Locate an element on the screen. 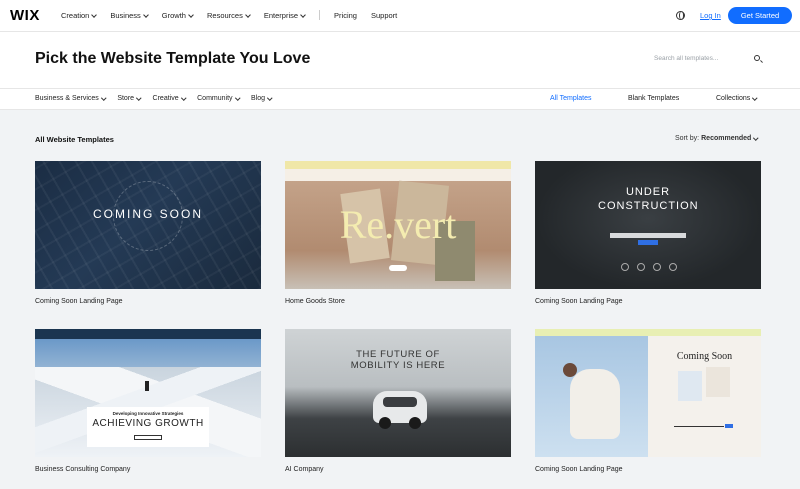 The width and height of the screenshot is (800, 489). thumb-heading: Coming Soon is located at coordinates (704, 356).